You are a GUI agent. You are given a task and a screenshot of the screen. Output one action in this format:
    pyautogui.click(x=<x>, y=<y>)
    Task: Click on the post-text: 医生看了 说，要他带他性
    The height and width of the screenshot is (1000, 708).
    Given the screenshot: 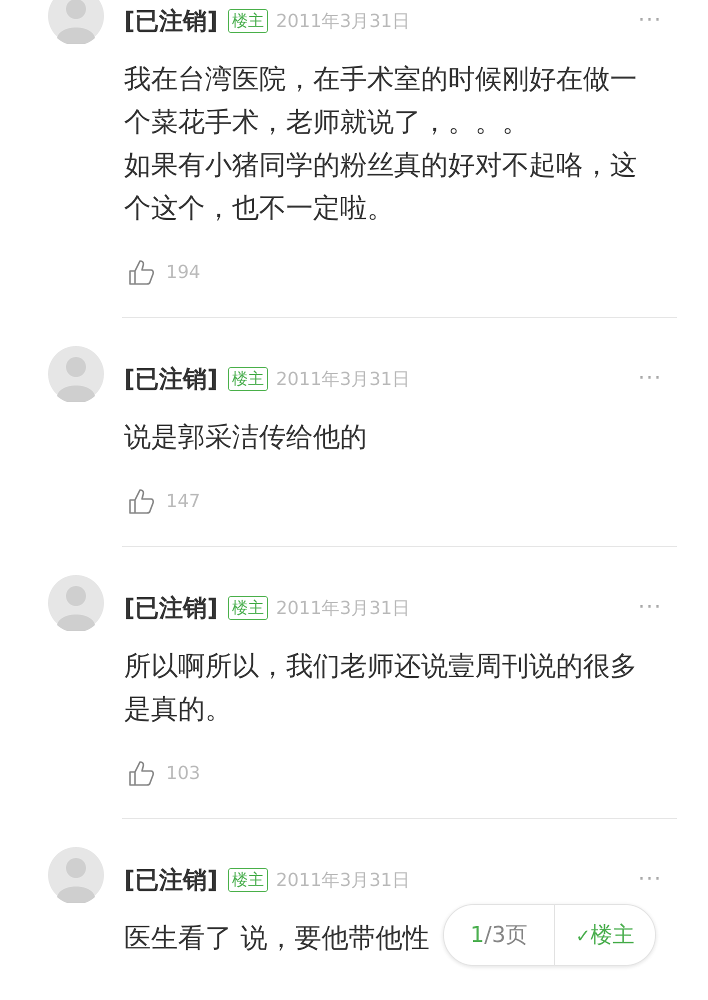 What is the action you would take?
    pyautogui.click(x=277, y=939)
    